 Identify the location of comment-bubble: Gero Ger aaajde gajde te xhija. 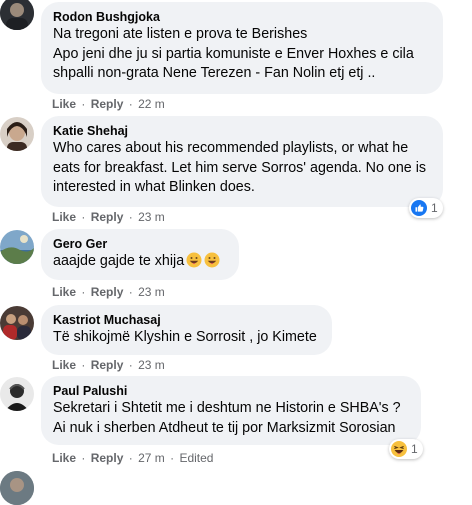
(140, 254).